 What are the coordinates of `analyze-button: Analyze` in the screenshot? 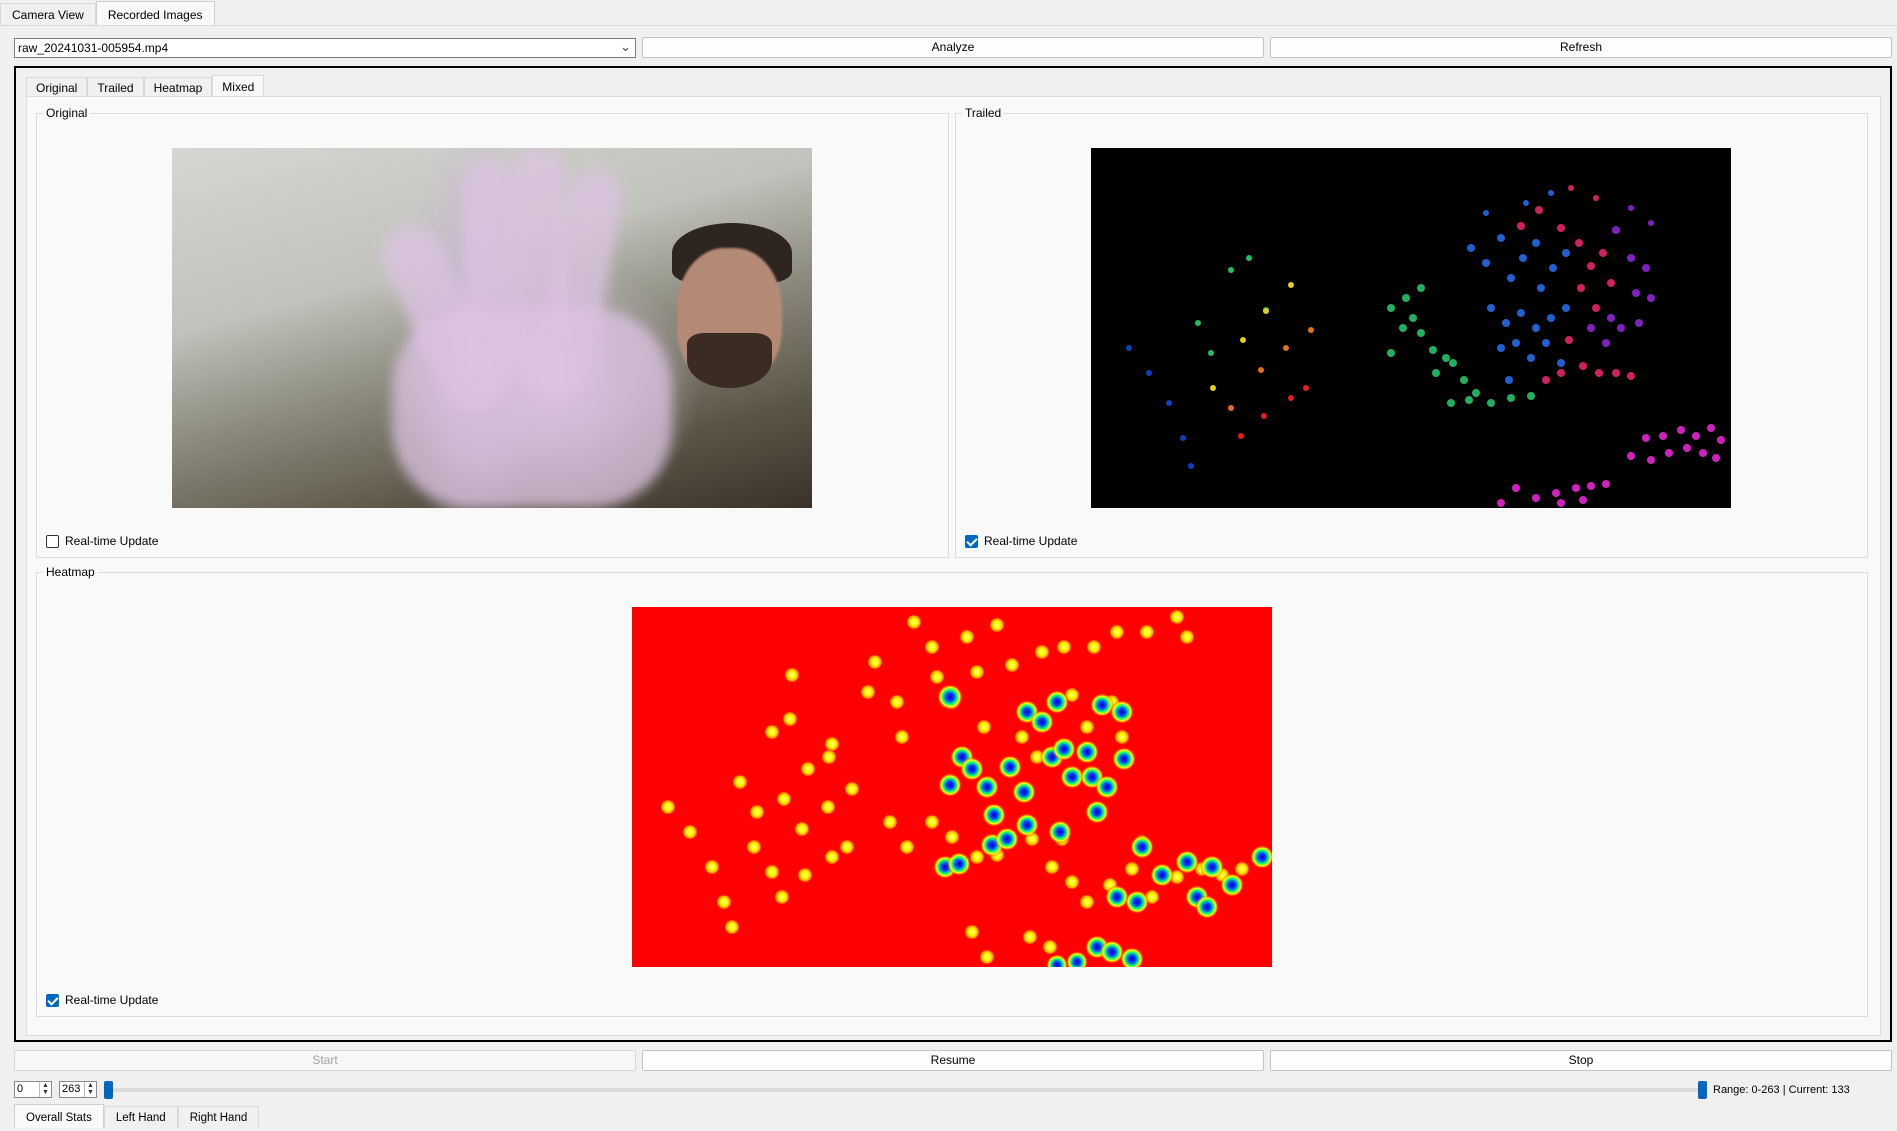 It's located at (953, 47).